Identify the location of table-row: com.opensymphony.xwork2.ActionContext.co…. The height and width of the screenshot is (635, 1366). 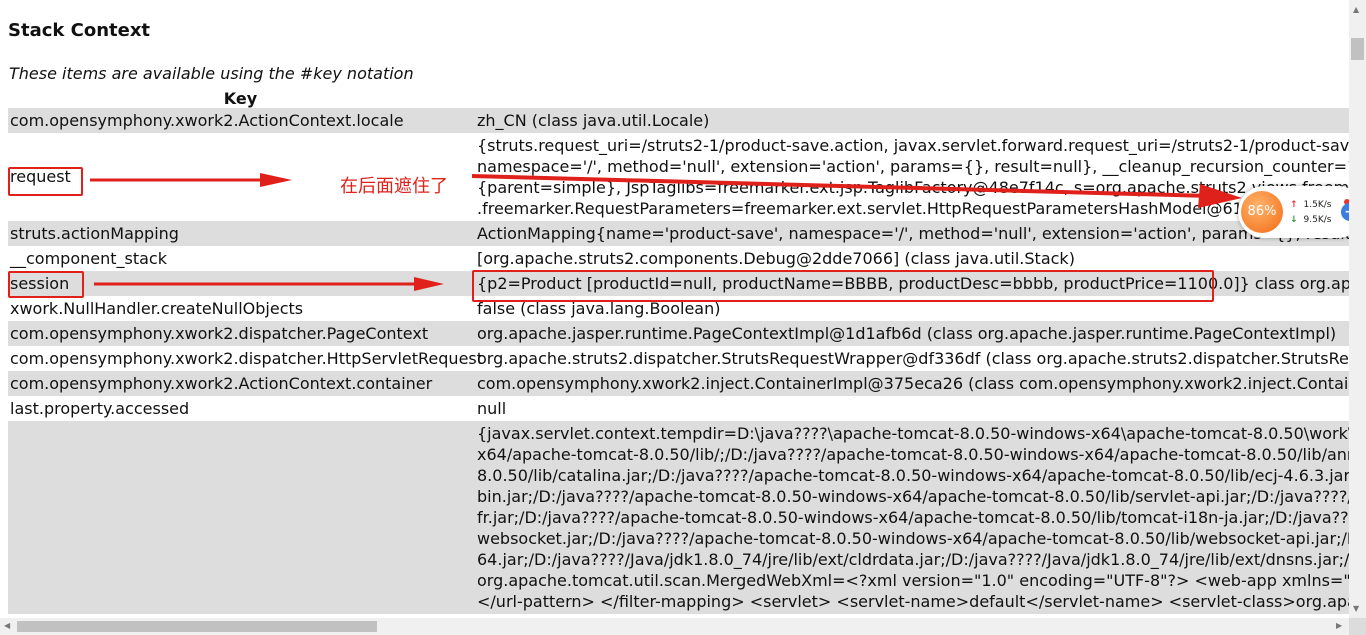
(678, 383).